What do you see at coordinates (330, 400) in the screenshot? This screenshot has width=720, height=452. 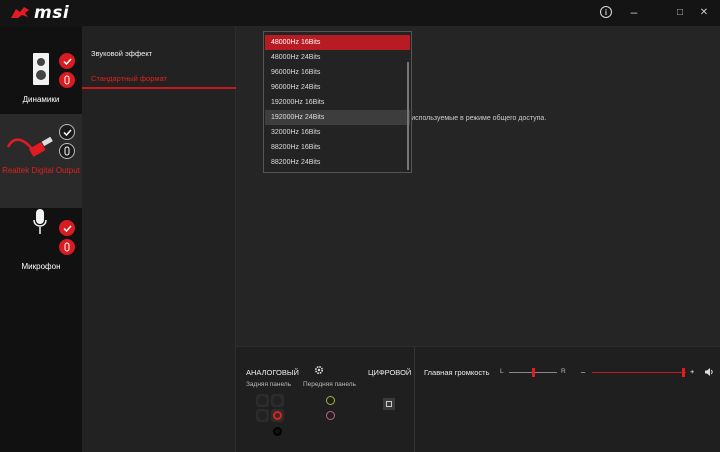 I see `front-jack-headphone` at bounding box center [330, 400].